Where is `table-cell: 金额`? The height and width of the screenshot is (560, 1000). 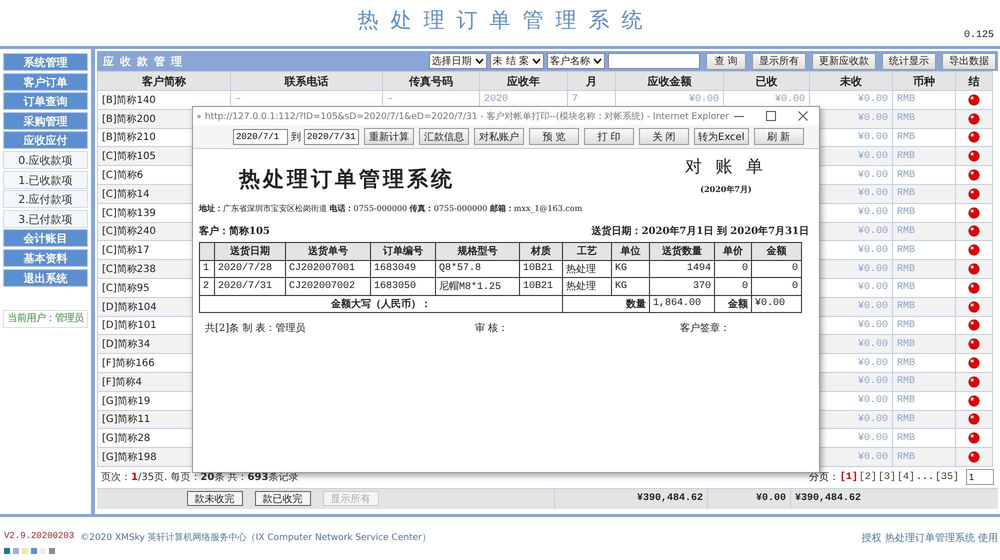
table-cell: 金额 is located at coordinates (733, 303).